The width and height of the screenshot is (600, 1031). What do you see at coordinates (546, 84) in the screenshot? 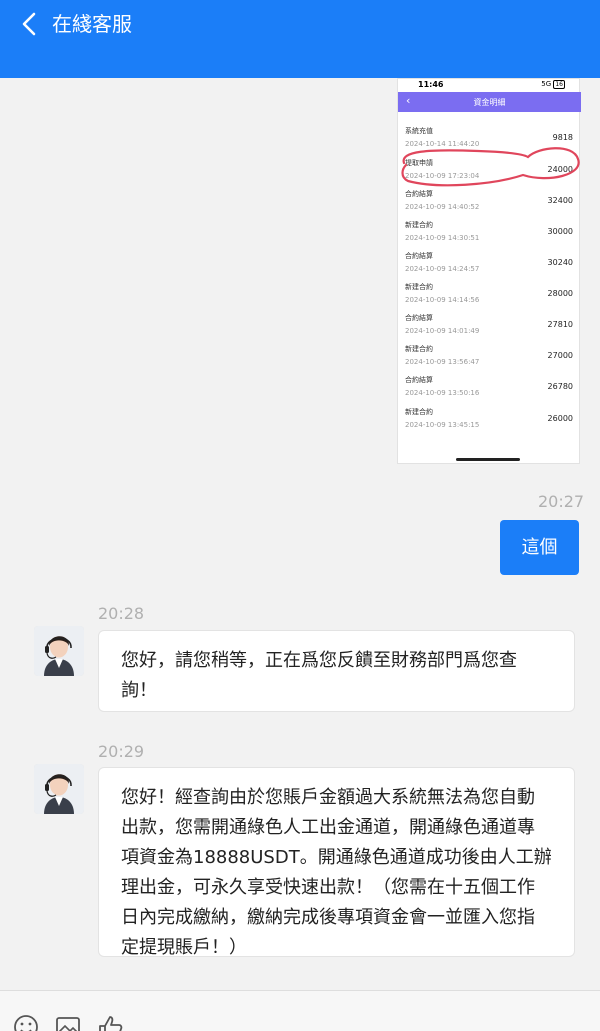
I see `shot-signal-label: 5G` at bounding box center [546, 84].